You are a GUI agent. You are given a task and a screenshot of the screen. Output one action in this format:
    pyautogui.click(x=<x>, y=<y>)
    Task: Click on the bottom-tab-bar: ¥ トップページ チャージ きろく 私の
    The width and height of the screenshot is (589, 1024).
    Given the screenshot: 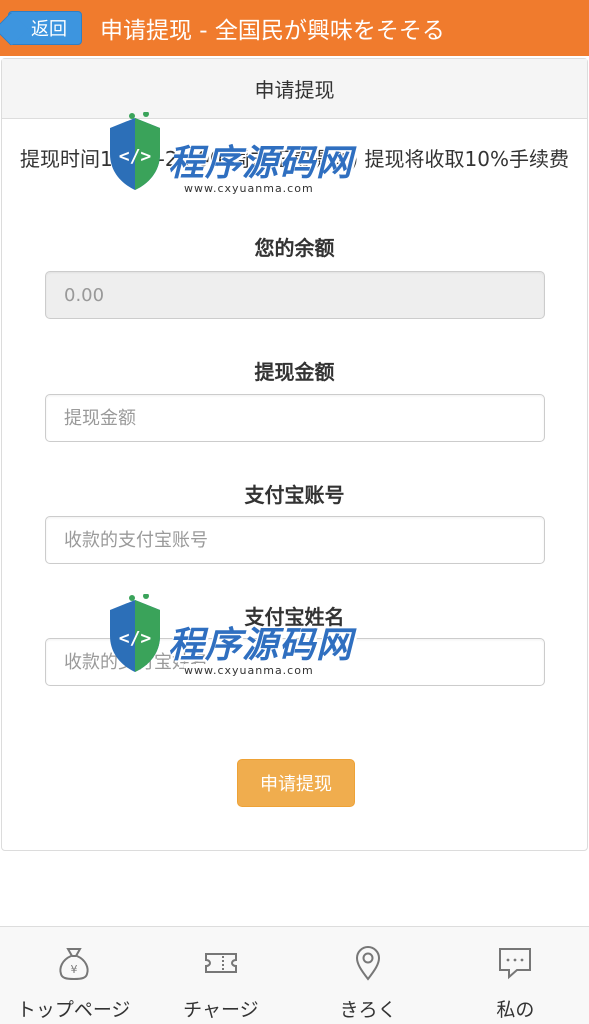 What is the action you would take?
    pyautogui.click(x=294, y=975)
    